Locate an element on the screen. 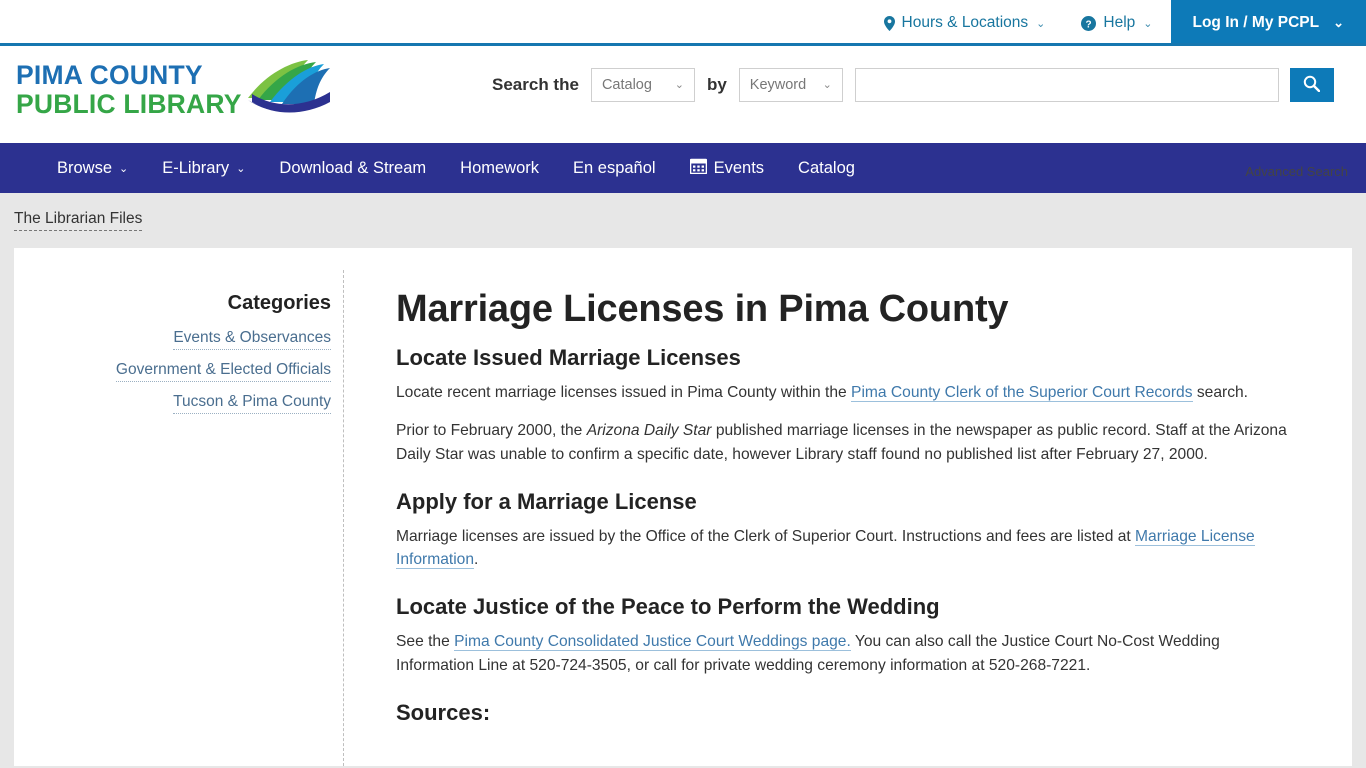  p1-text-after: search. is located at coordinates (1220, 392).